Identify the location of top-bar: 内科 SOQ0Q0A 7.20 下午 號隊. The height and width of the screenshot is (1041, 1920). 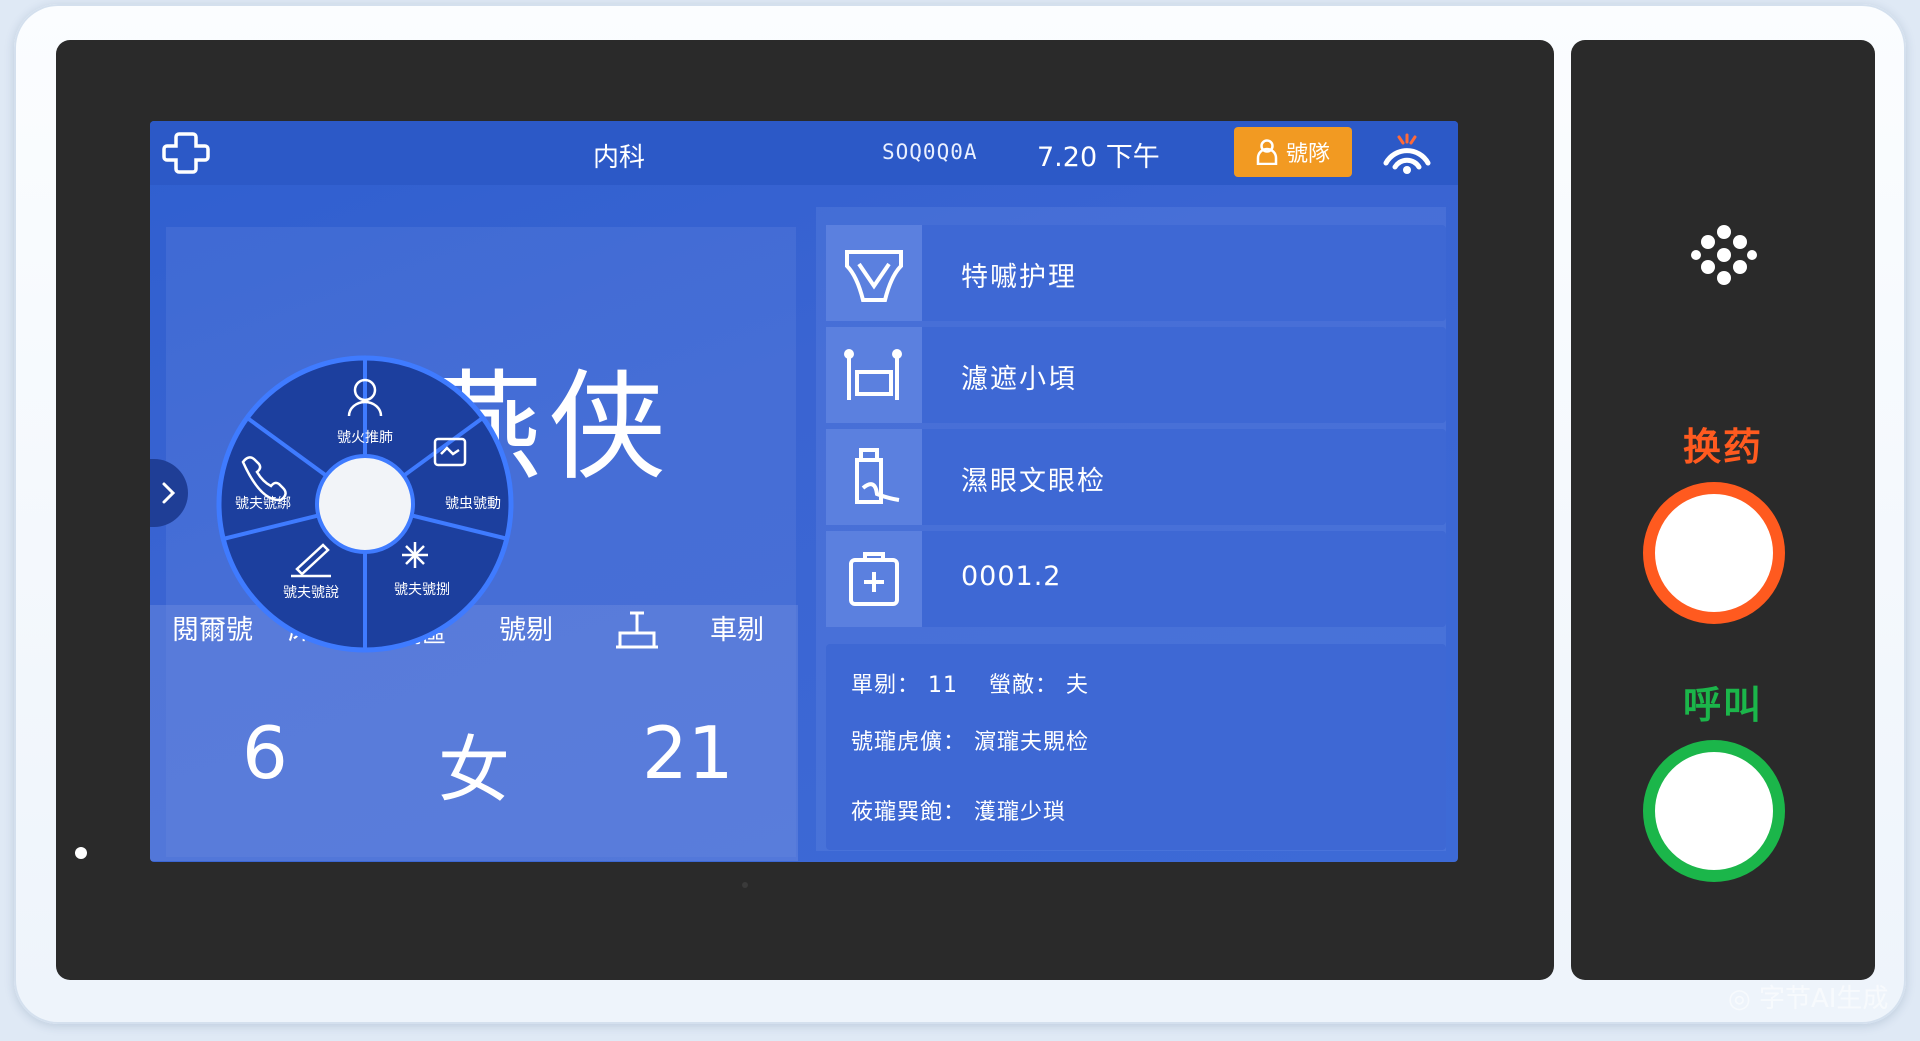
(804, 153).